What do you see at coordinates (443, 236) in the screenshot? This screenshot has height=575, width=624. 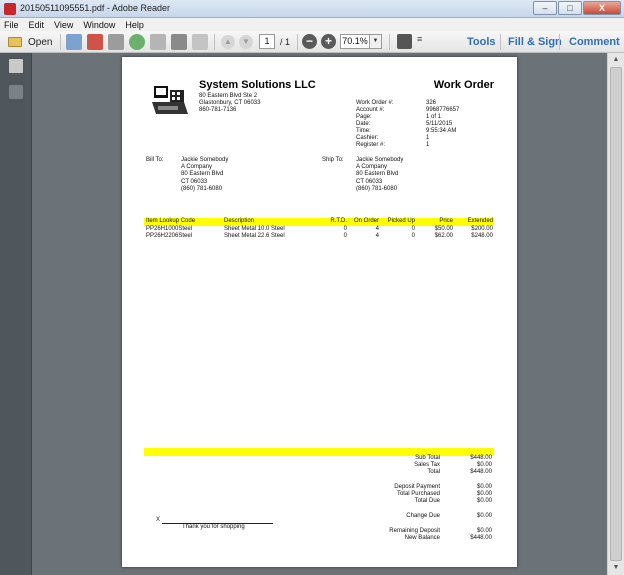 I see `table-row-price: $62.00` at bounding box center [443, 236].